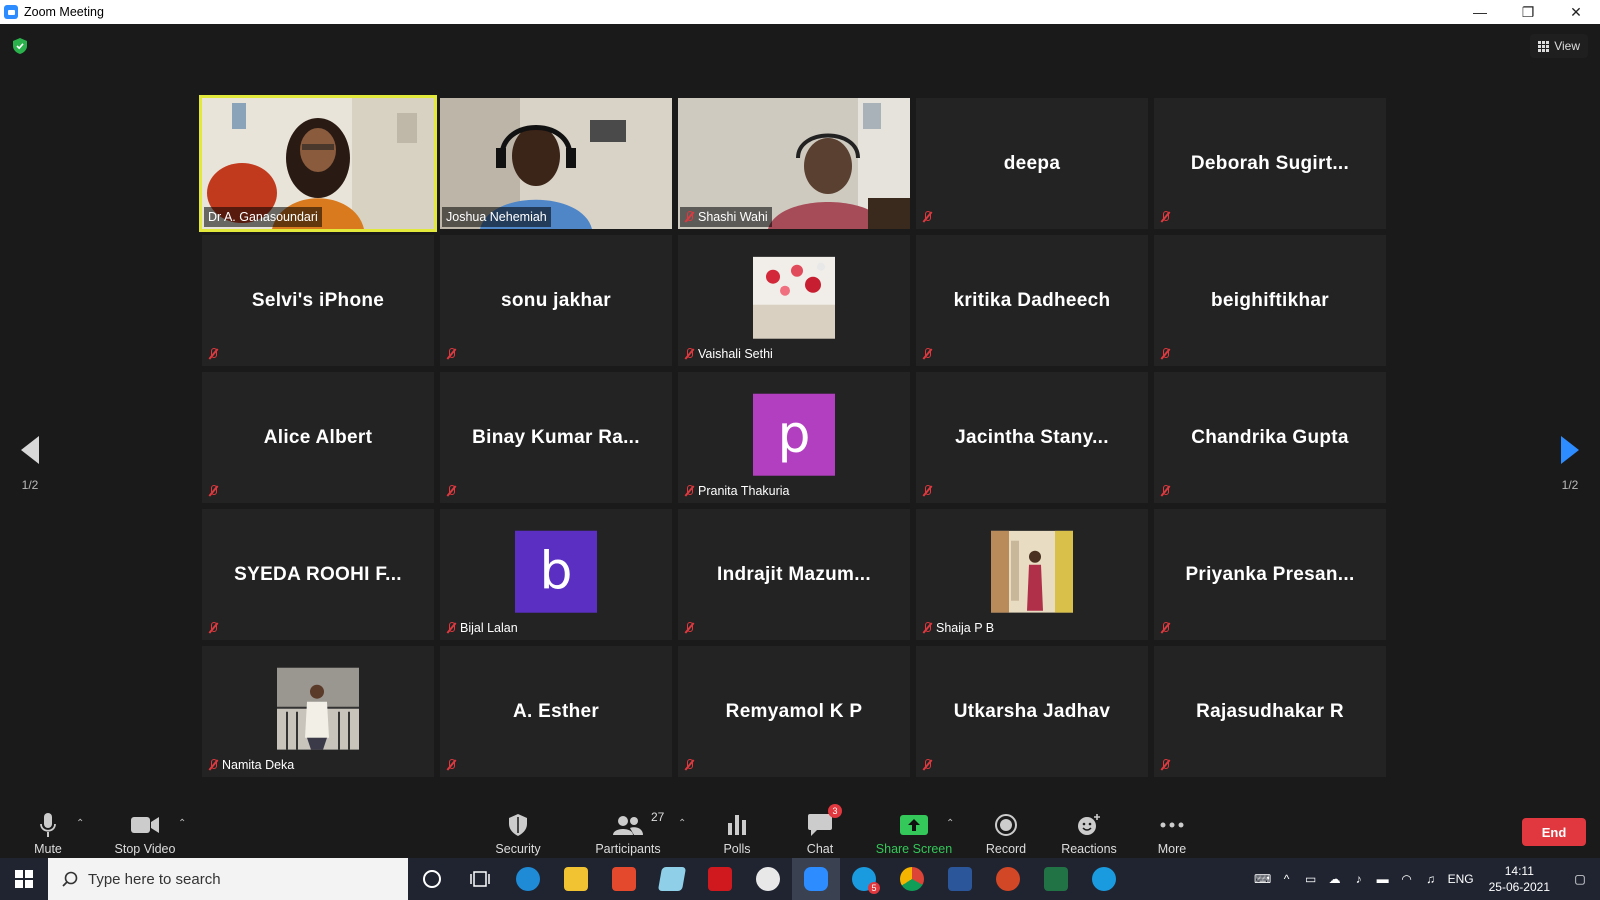 This screenshot has height=900, width=1600. What do you see at coordinates (1559, 46) in the screenshot?
I see `view-button: View` at bounding box center [1559, 46].